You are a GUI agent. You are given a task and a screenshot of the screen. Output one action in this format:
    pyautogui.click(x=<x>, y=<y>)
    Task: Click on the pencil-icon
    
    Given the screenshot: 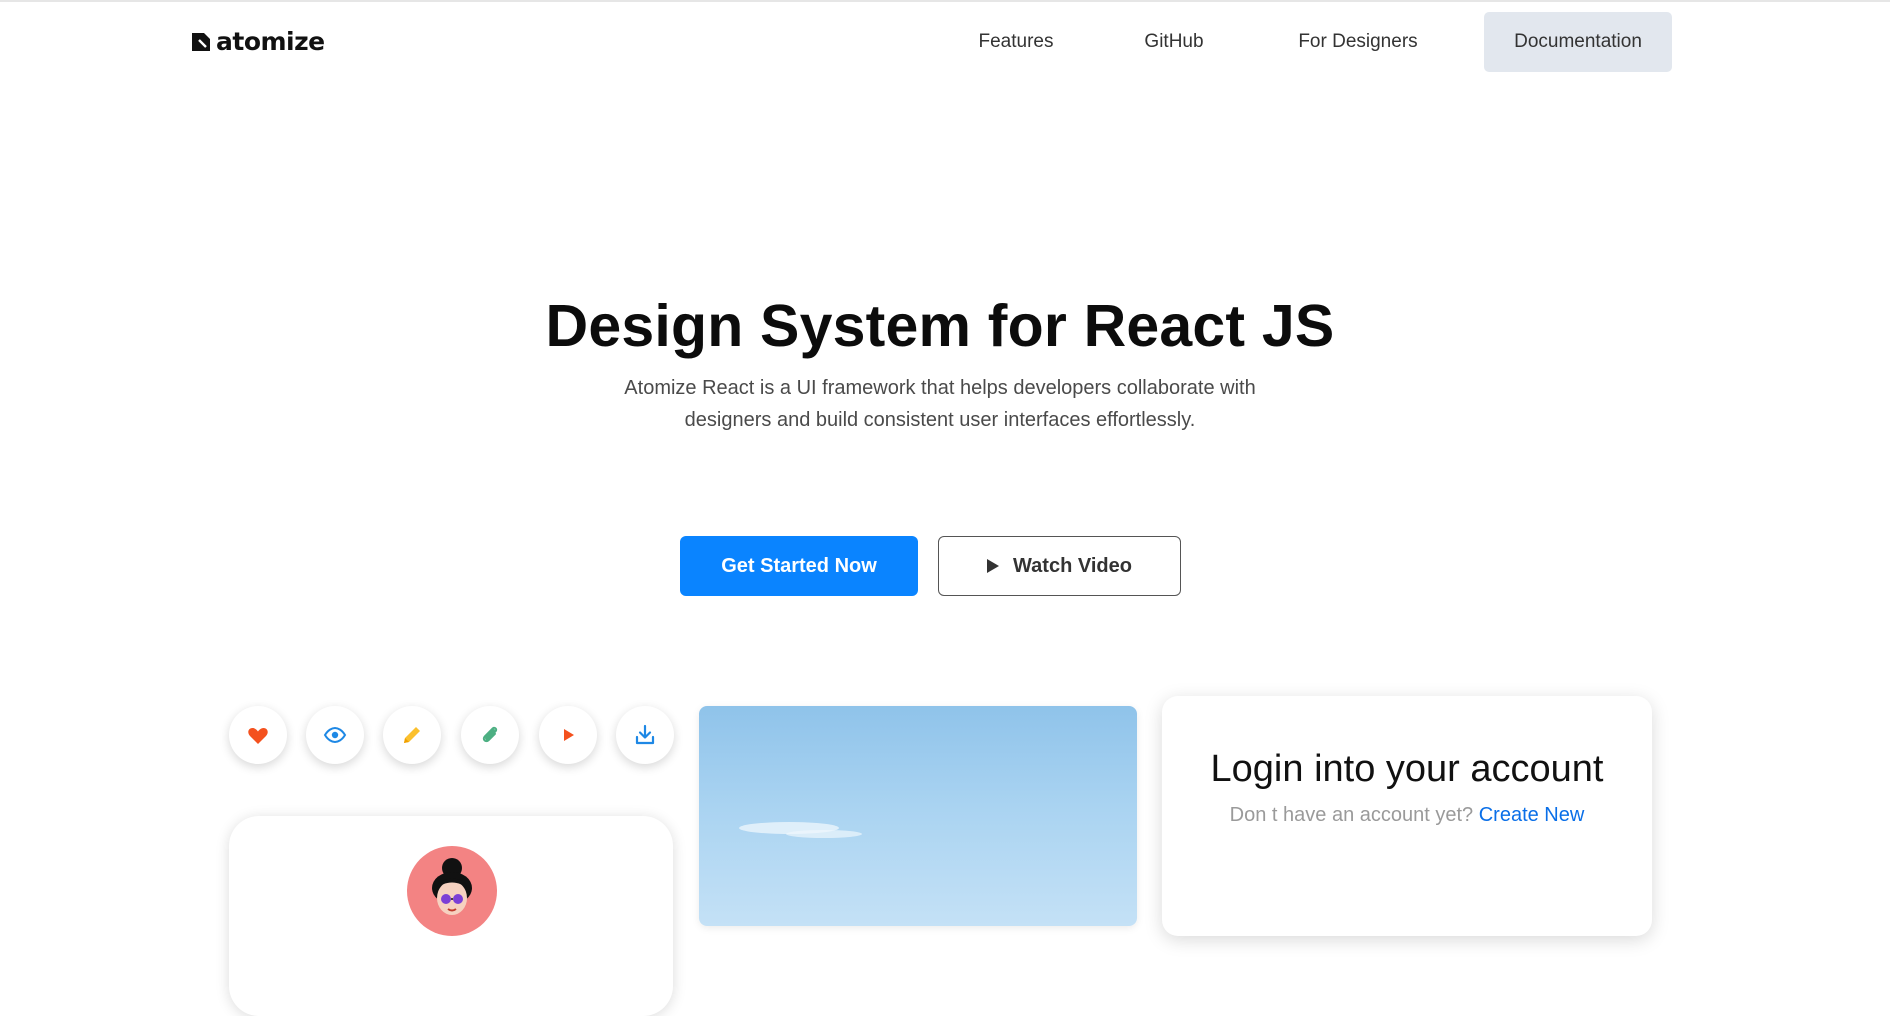 What is the action you would take?
    pyautogui.click(x=412, y=735)
    